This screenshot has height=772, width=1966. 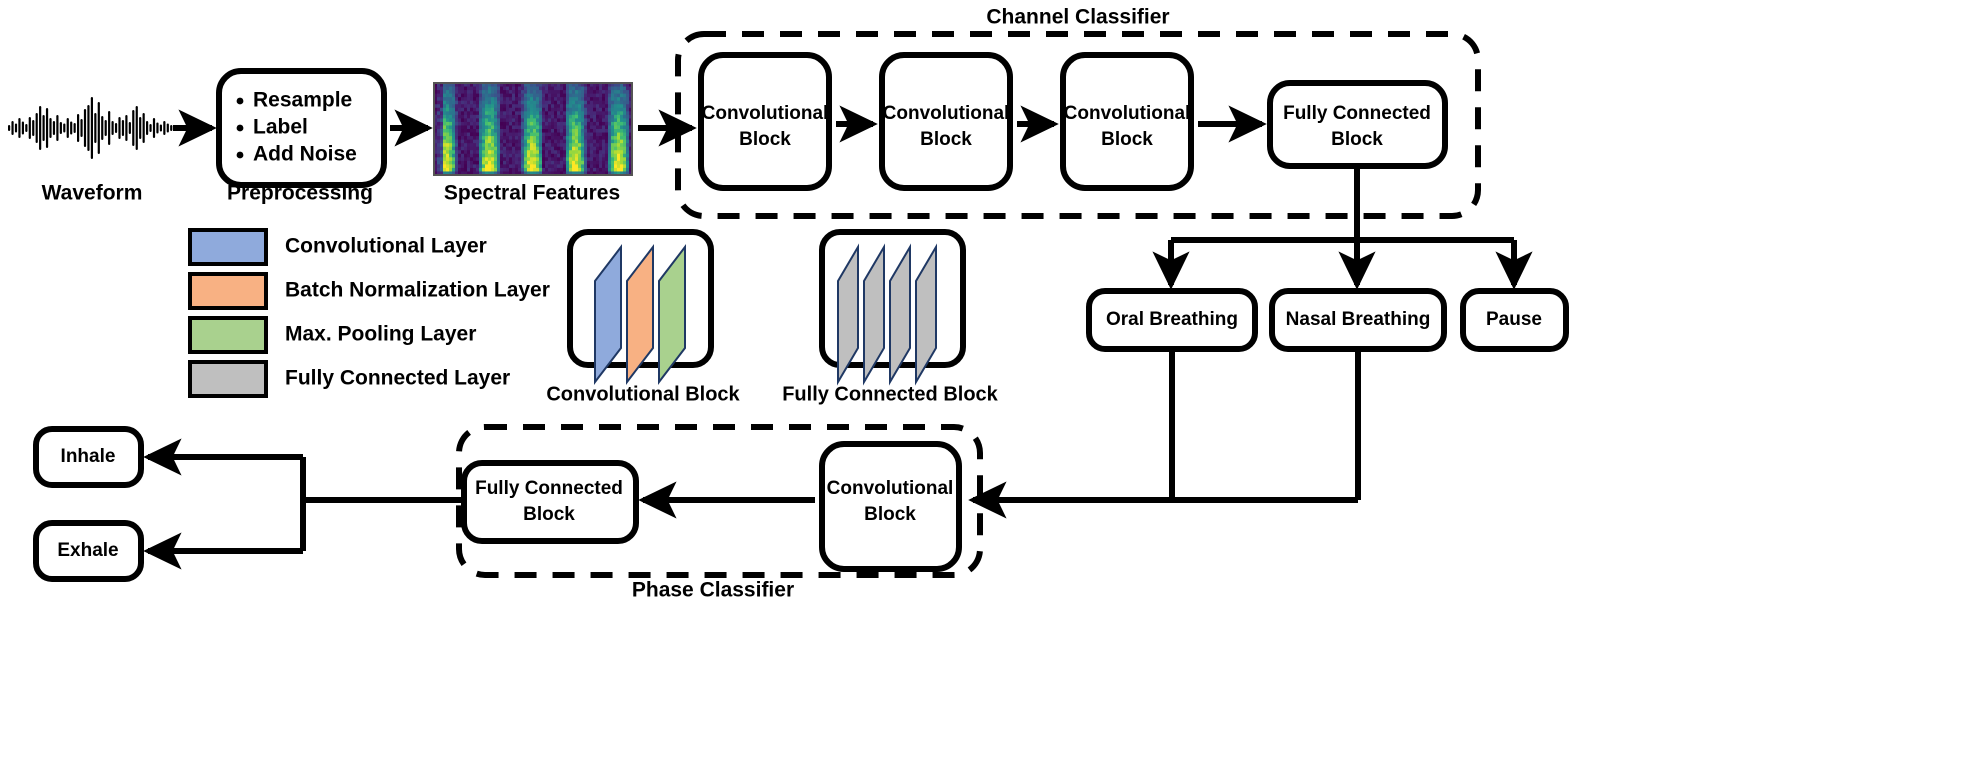 What do you see at coordinates (300, 193) in the screenshot?
I see `preprocessing-caption: Preprocessing` at bounding box center [300, 193].